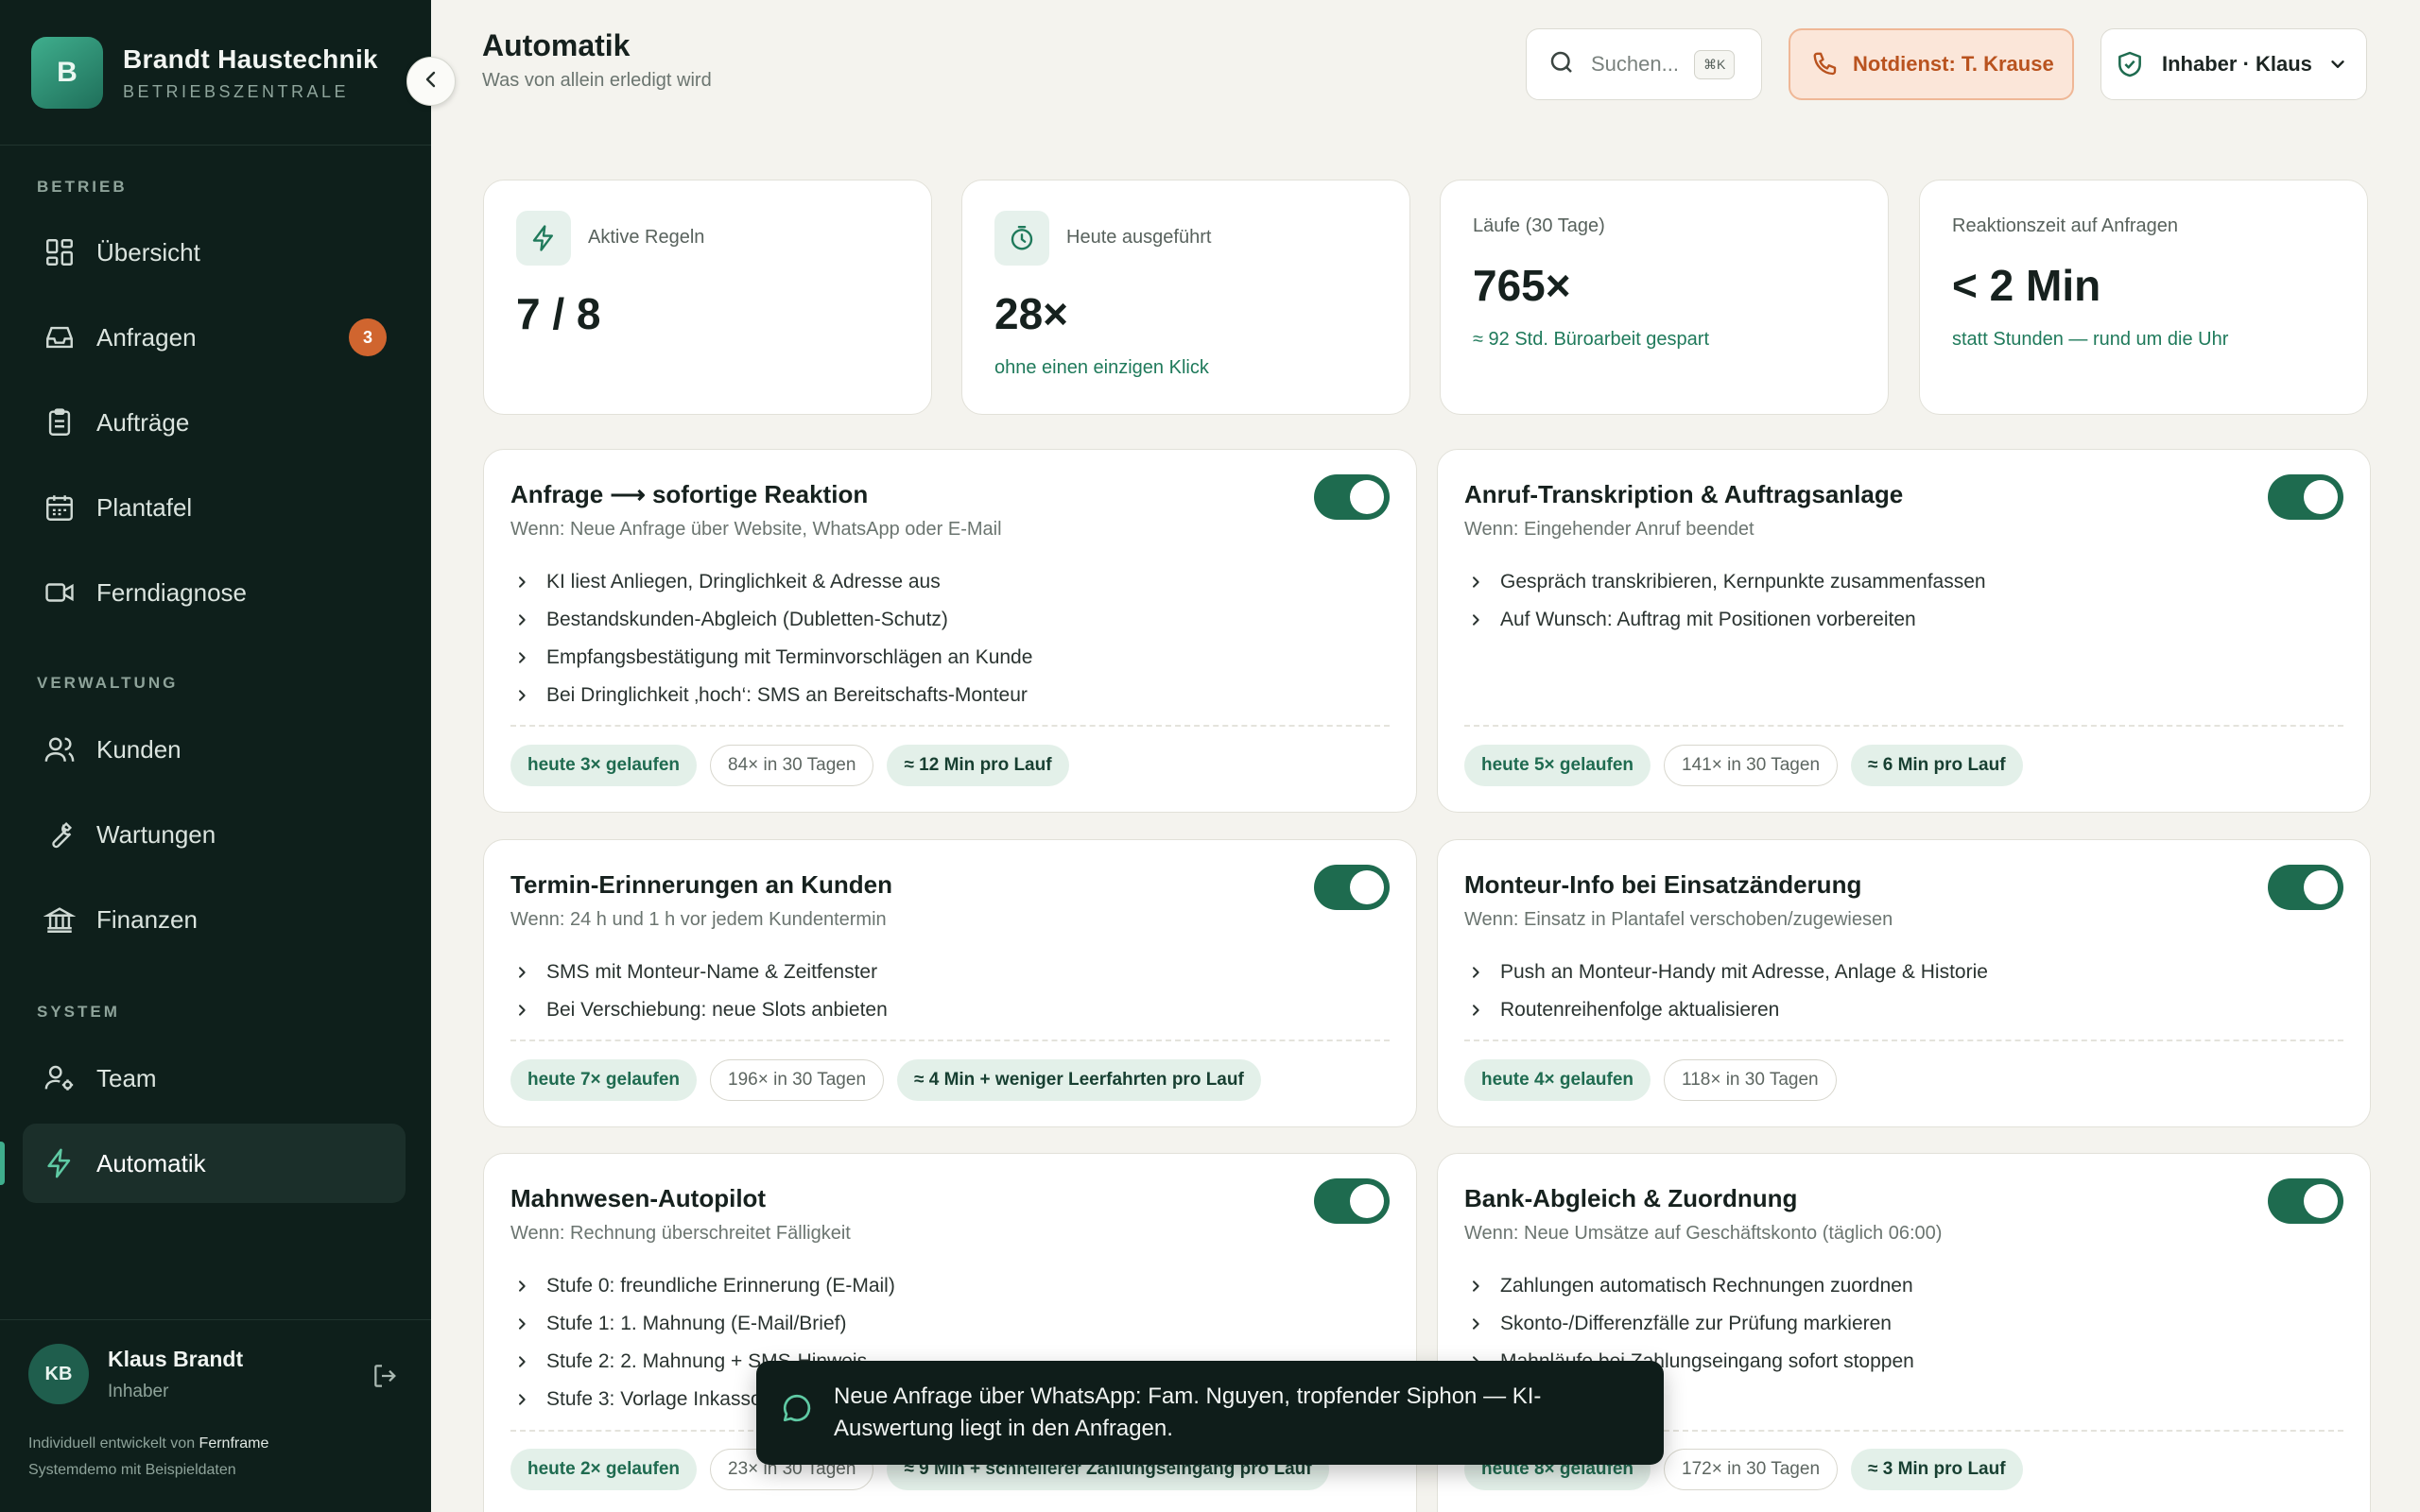 The width and height of the screenshot is (2420, 1512). Describe the element at coordinates (699, 972) in the screenshot. I see `rule-step: SMS mit Monteur-Name & Zeitfenster` at that location.